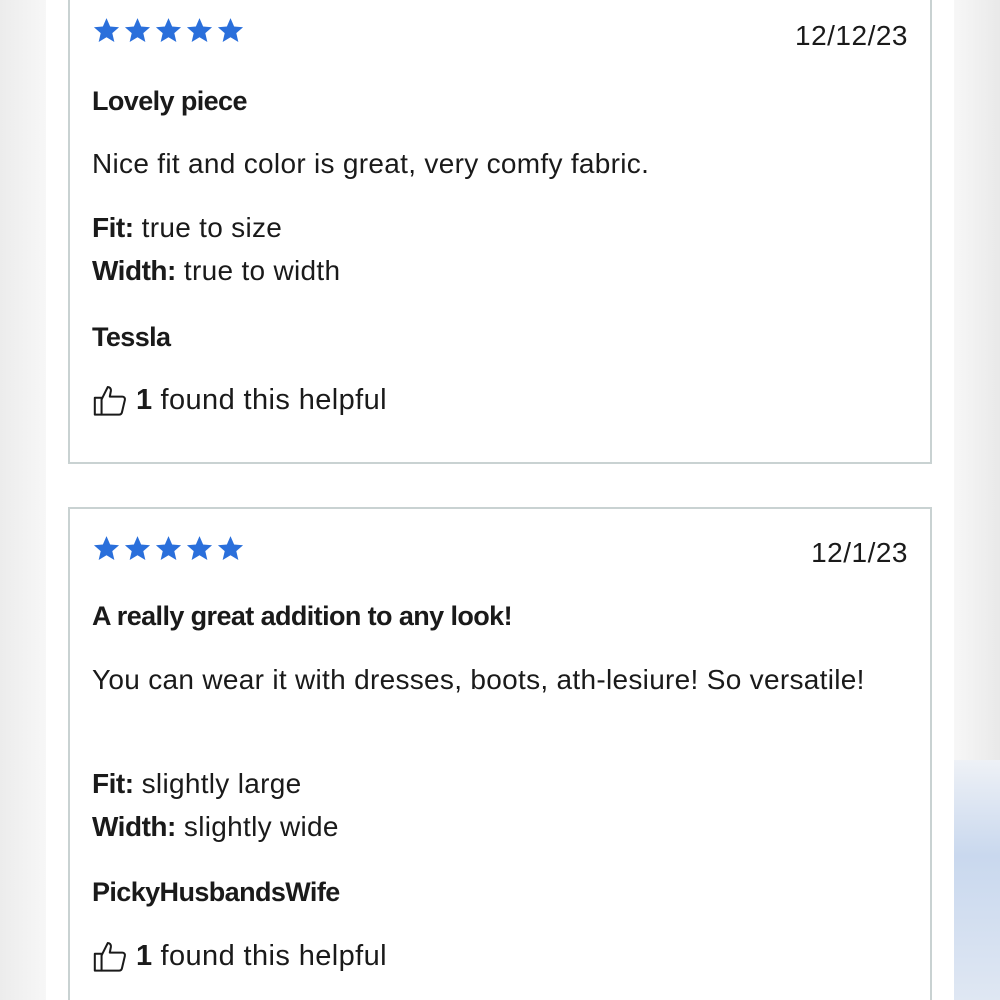  Describe the element at coordinates (261, 826) in the screenshot. I see `width-value: slightly wide` at that location.